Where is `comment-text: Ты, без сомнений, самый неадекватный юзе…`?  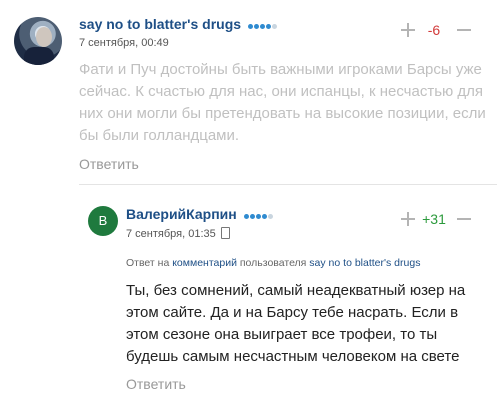 comment-text: Ты, без сомнений, самый неадекватный юзе… is located at coordinates (296, 323).